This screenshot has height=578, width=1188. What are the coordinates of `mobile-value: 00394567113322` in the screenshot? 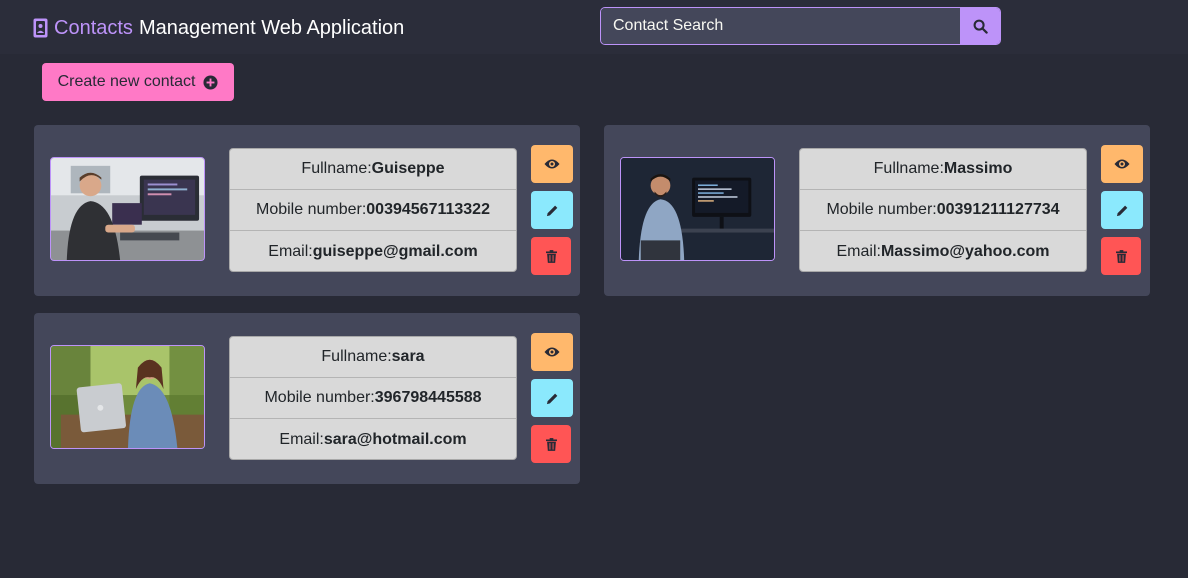 It's located at (428, 209).